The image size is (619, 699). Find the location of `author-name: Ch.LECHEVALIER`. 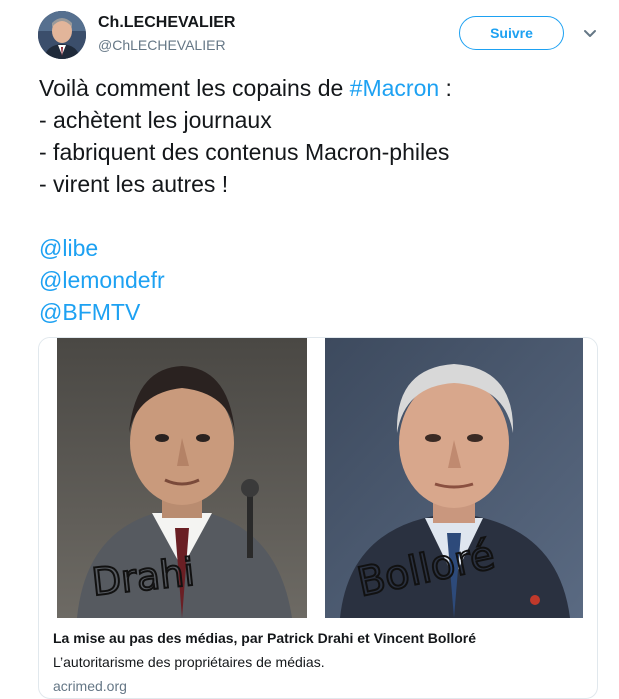

author-name: Ch.LECHEVALIER is located at coordinates (166, 23).